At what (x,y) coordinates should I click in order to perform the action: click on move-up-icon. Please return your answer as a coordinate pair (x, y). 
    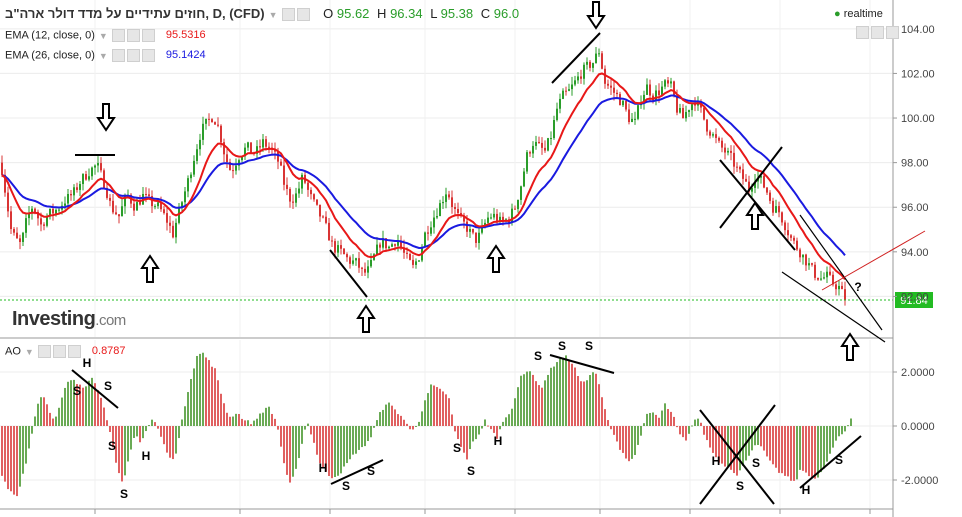
    Looking at the image, I should click on (862, 33).